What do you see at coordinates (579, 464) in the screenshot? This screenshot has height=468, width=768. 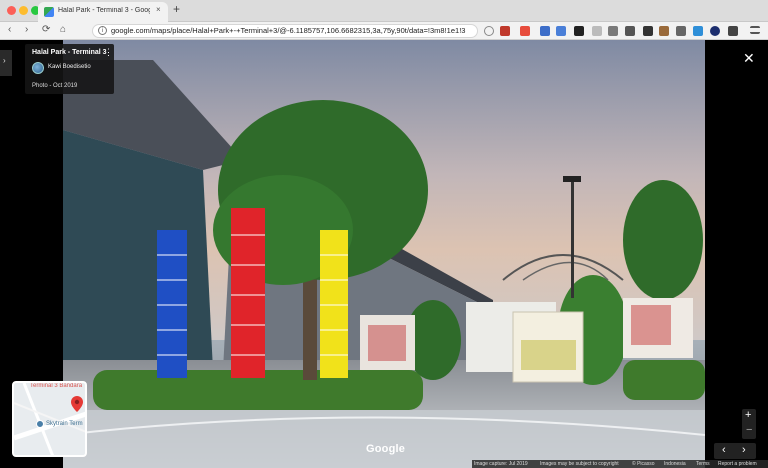 I see `copyright-notice: Images may be subject to copyright` at bounding box center [579, 464].